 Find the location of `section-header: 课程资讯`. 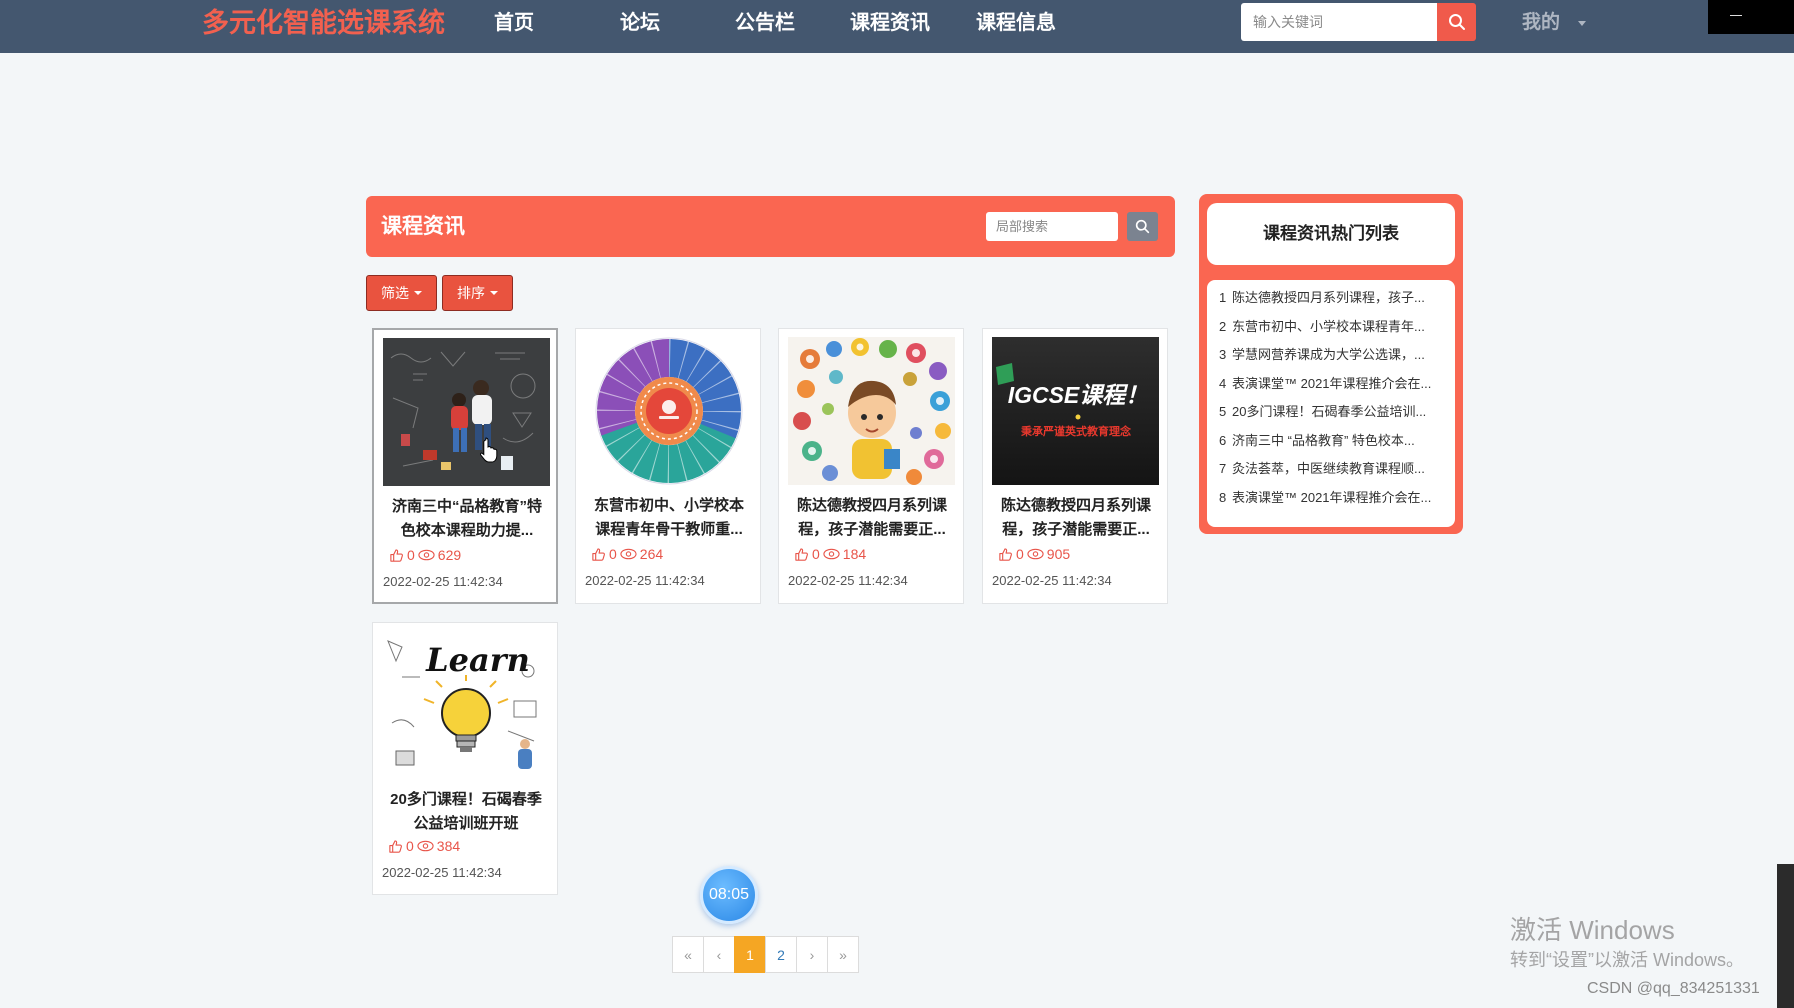

section-header: 课程资讯 is located at coordinates (770, 226).